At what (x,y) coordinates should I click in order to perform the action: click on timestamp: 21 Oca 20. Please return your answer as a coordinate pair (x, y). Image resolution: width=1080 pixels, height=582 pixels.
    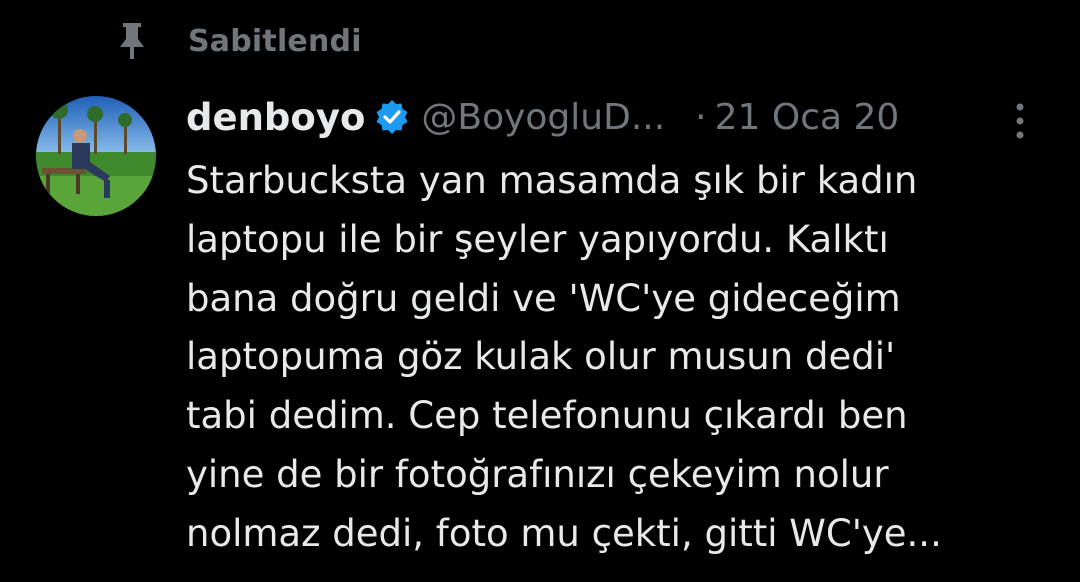
    Looking at the image, I should click on (807, 117).